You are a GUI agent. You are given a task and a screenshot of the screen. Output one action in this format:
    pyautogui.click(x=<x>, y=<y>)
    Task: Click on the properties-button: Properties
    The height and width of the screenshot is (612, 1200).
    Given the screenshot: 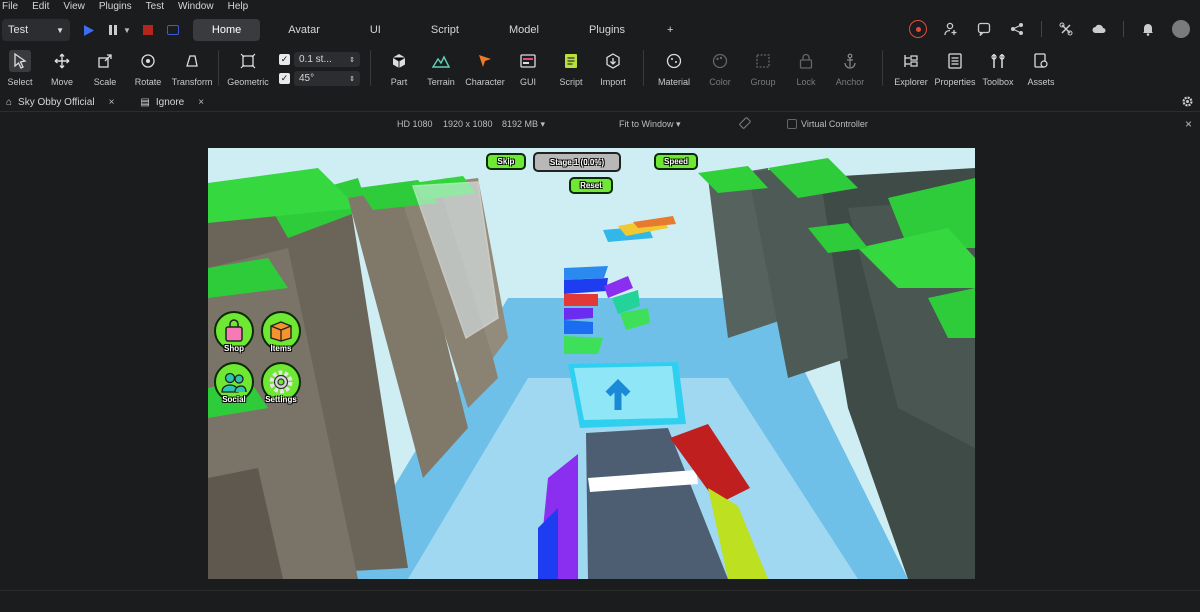 What is the action you would take?
    pyautogui.click(x=955, y=69)
    